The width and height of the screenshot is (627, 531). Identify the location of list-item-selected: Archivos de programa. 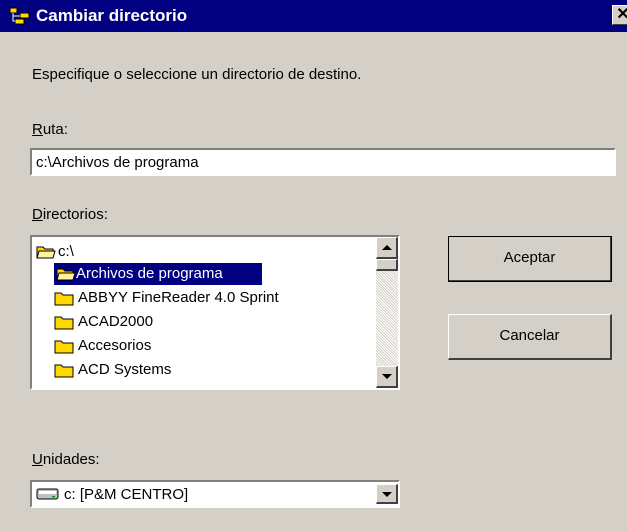
(158, 274).